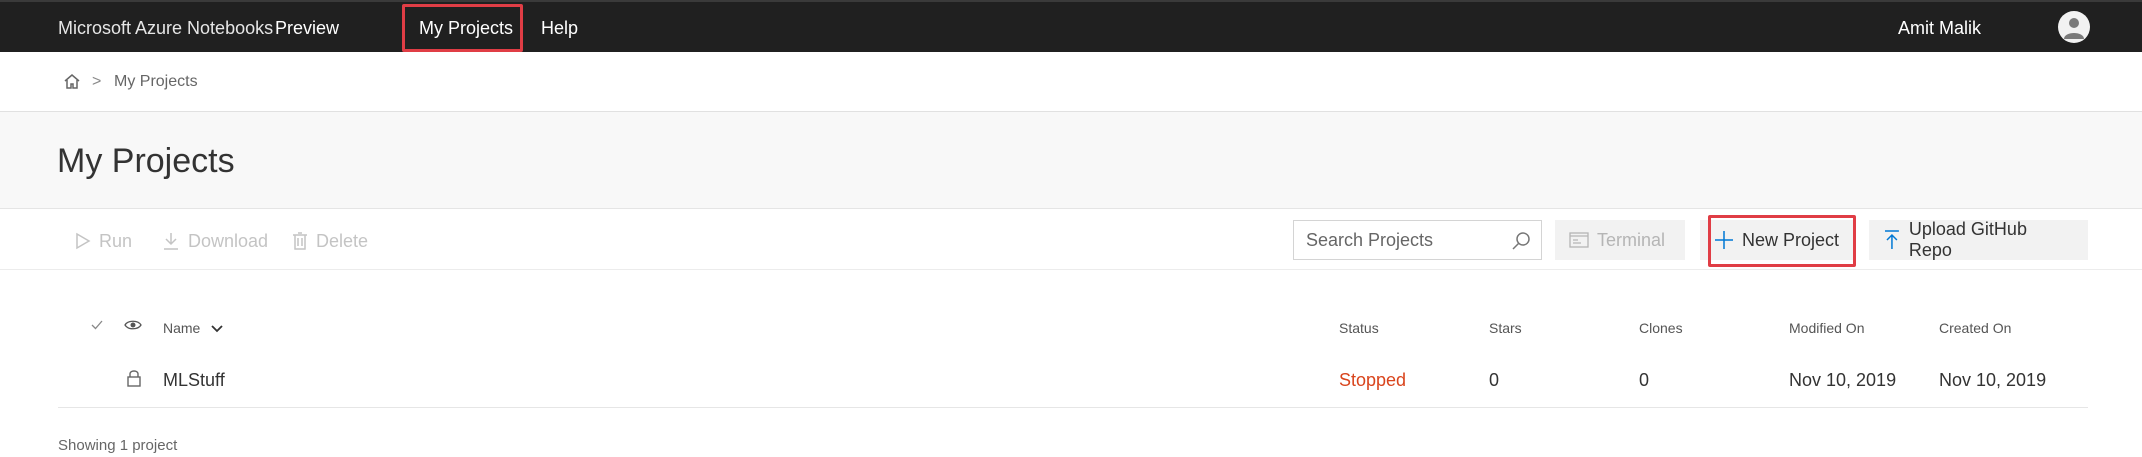 The image size is (2142, 457). What do you see at coordinates (217, 329) in the screenshot?
I see `chevron-down-icon` at bounding box center [217, 329].